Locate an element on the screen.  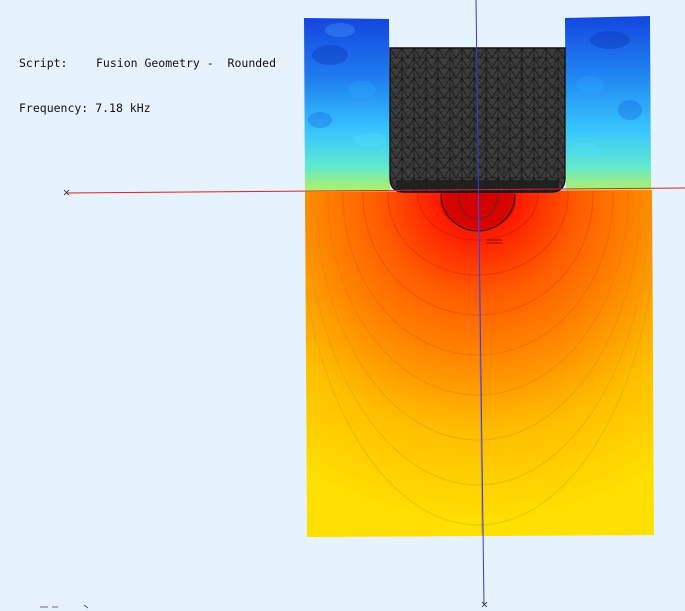
corner-marker is located at coordinates (64, 606).